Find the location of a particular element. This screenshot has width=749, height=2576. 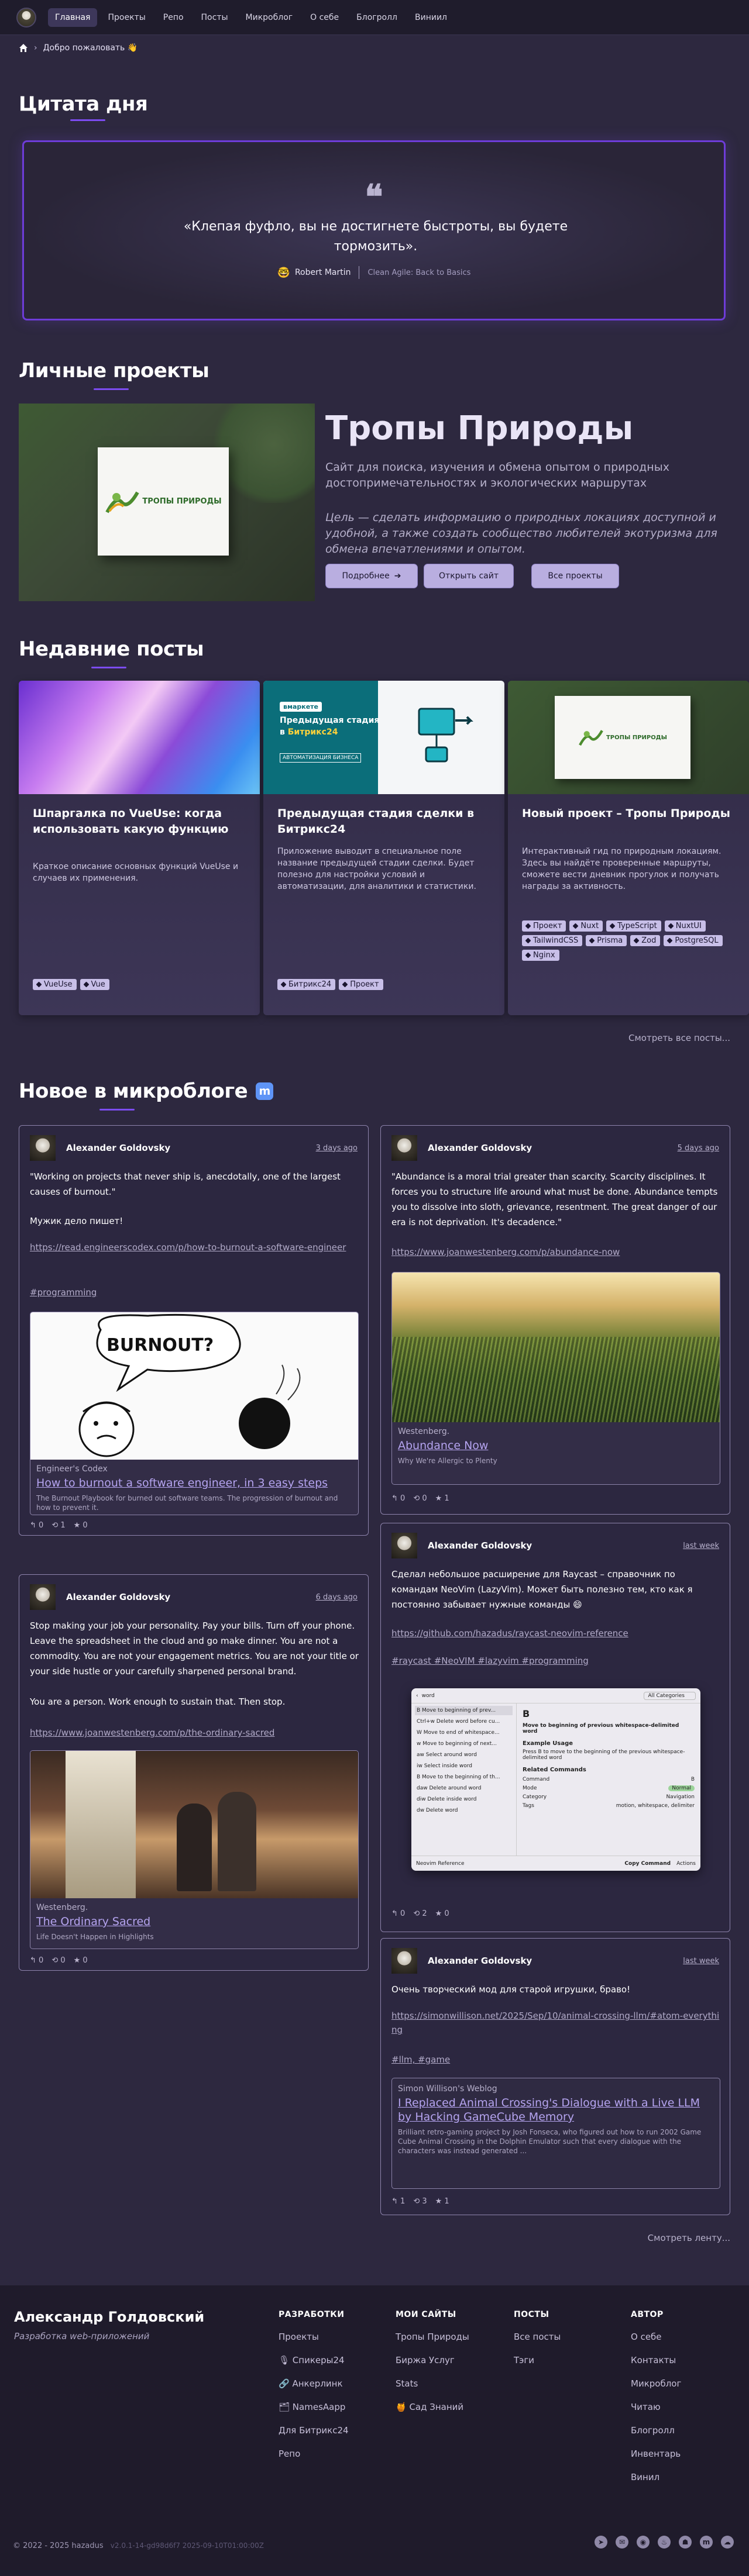

footer-link: Stats is located at coordinates (433, 2384).